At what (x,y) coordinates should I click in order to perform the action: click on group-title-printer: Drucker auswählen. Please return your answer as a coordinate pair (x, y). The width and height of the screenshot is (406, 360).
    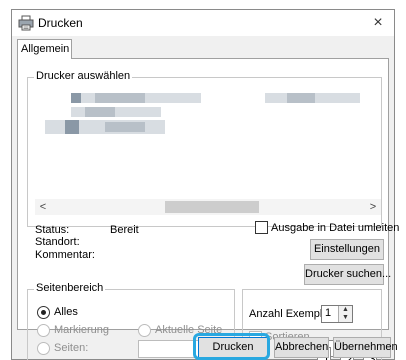
    Looking at the image, I should click on (83, 76).